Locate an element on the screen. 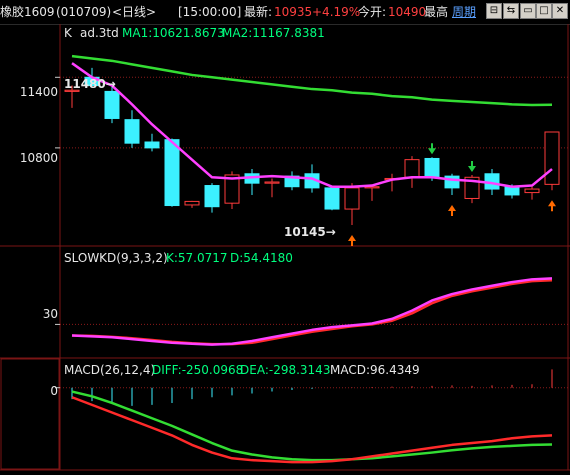 Image resolution: width=570 pixels, height=475 pixels. latest-value: 10935 is located at coordinates (293, 12).